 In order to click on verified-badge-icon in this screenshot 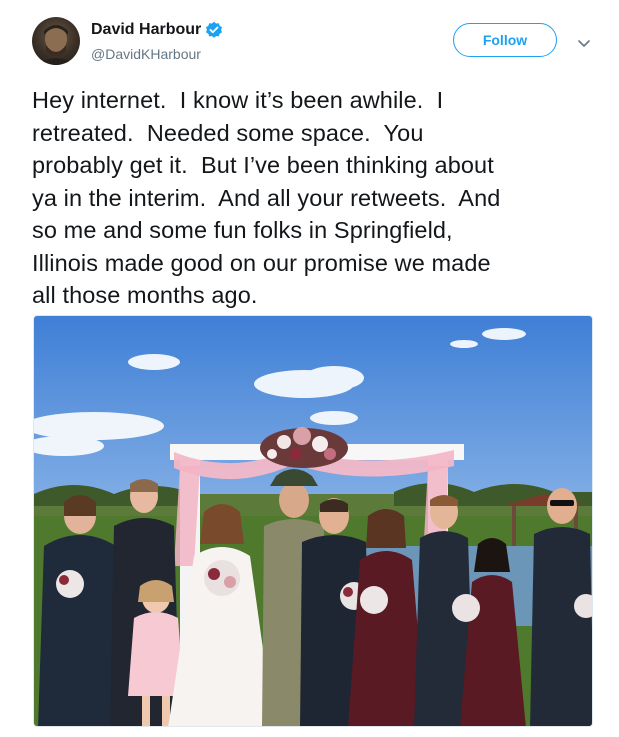, I will do `click(214, 30)`.